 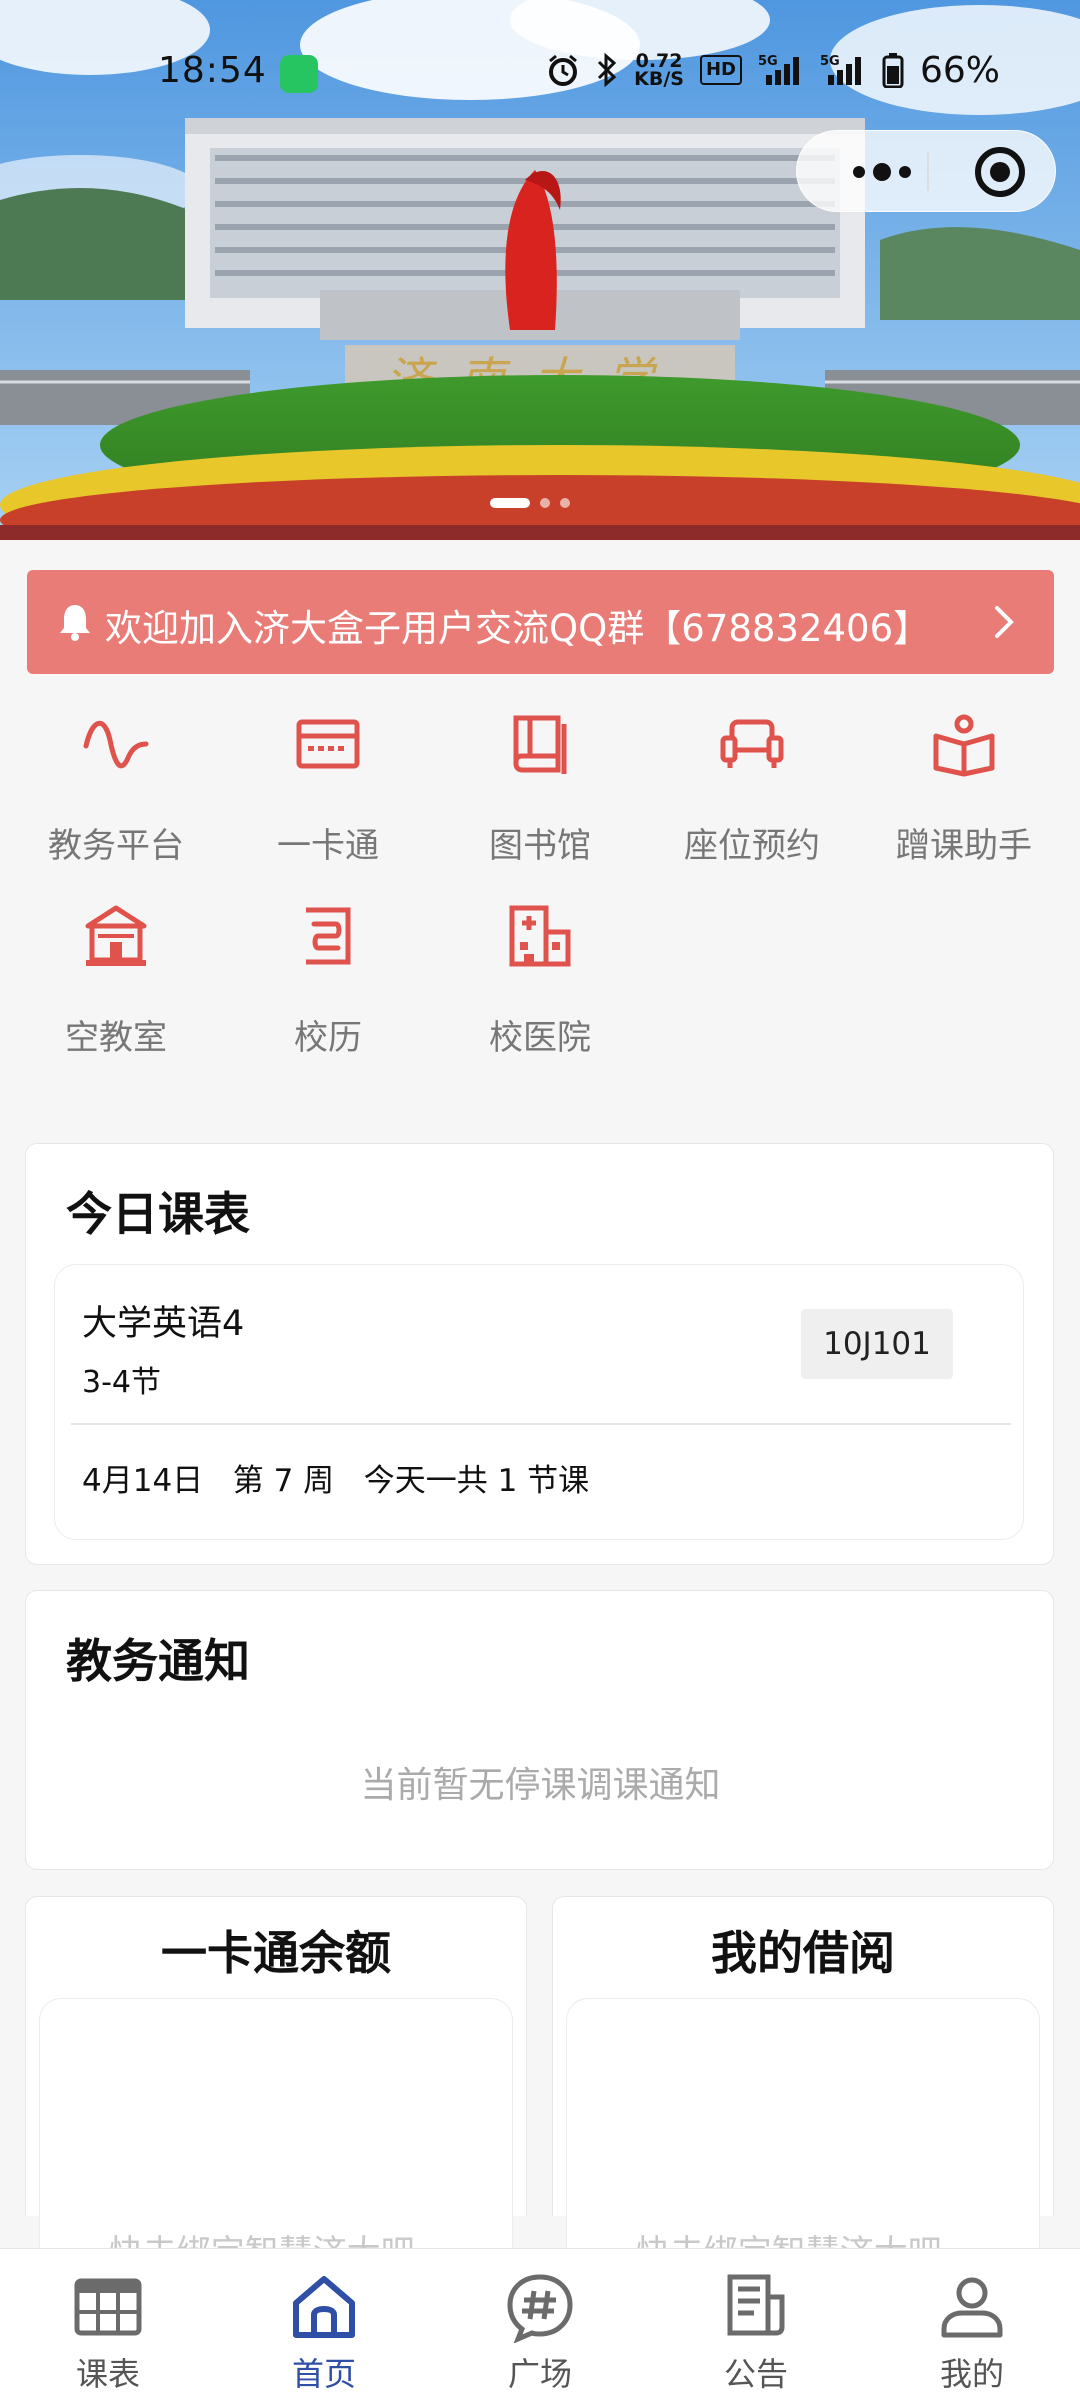 What do you see at coordinates (1000, 172) in the screenshot?
I see `close-miniprogram-icon` at bounding box center [1000, 172].